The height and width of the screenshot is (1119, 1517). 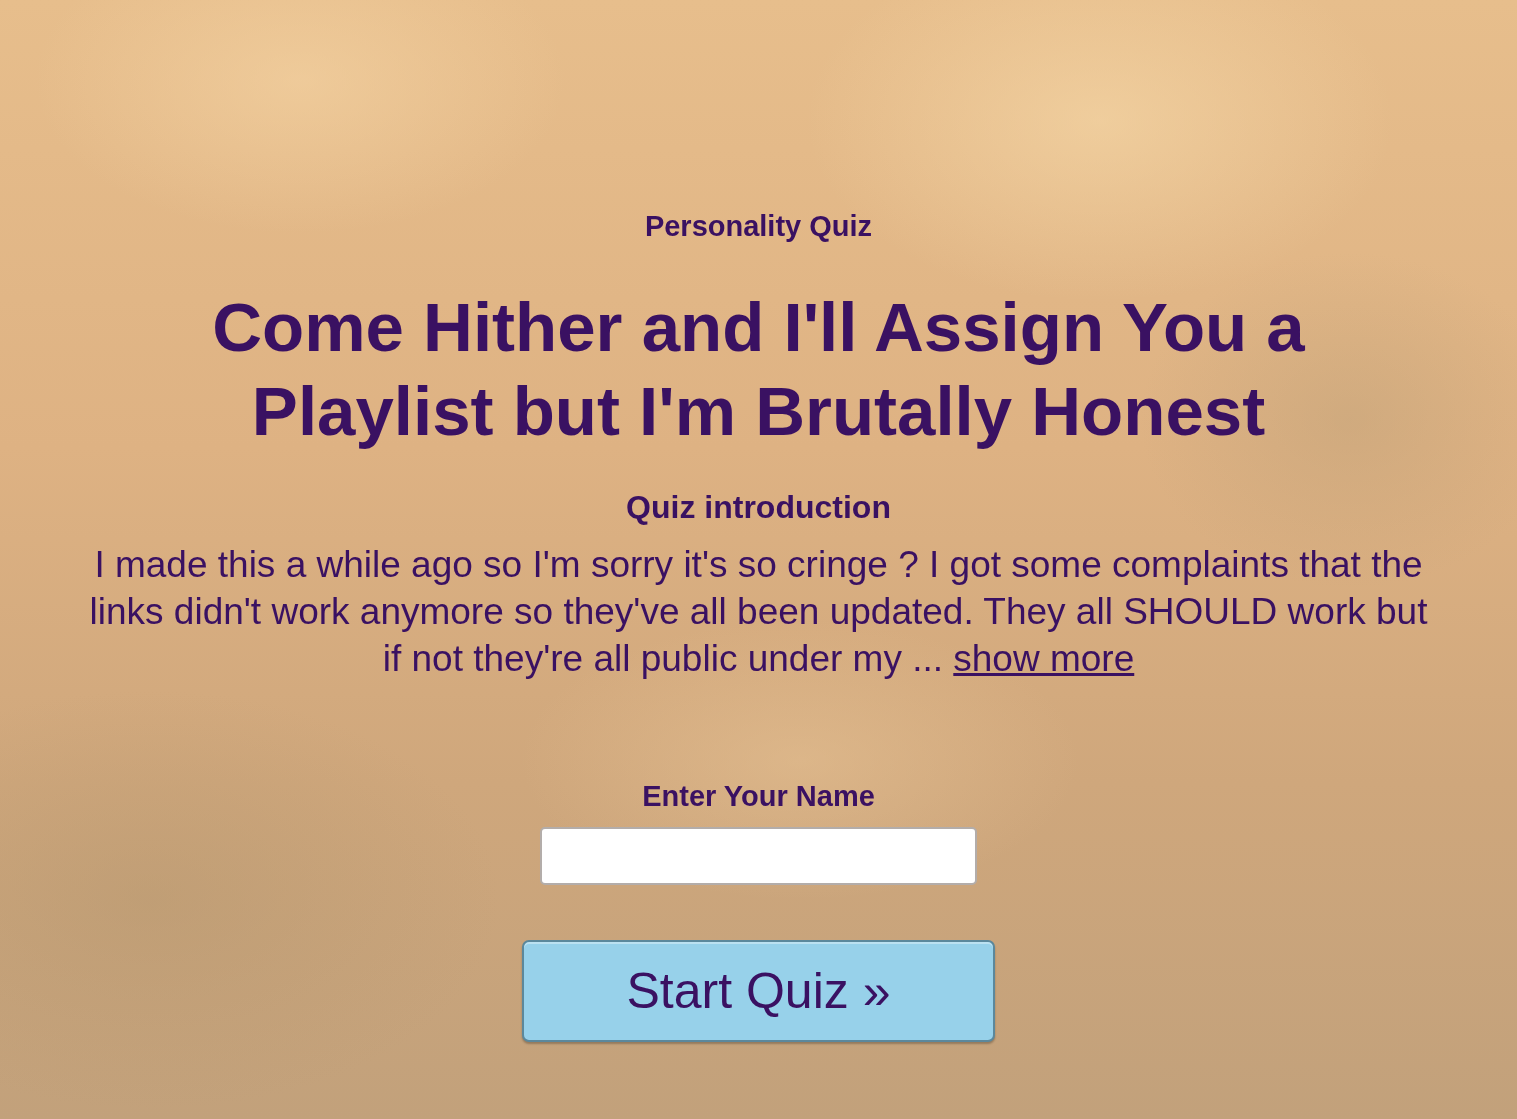 What do you see at coordinates (758, 991) in the screenshot?
I see `start-quiz-button: Start Quiz »` at bounding box center [758, 991].